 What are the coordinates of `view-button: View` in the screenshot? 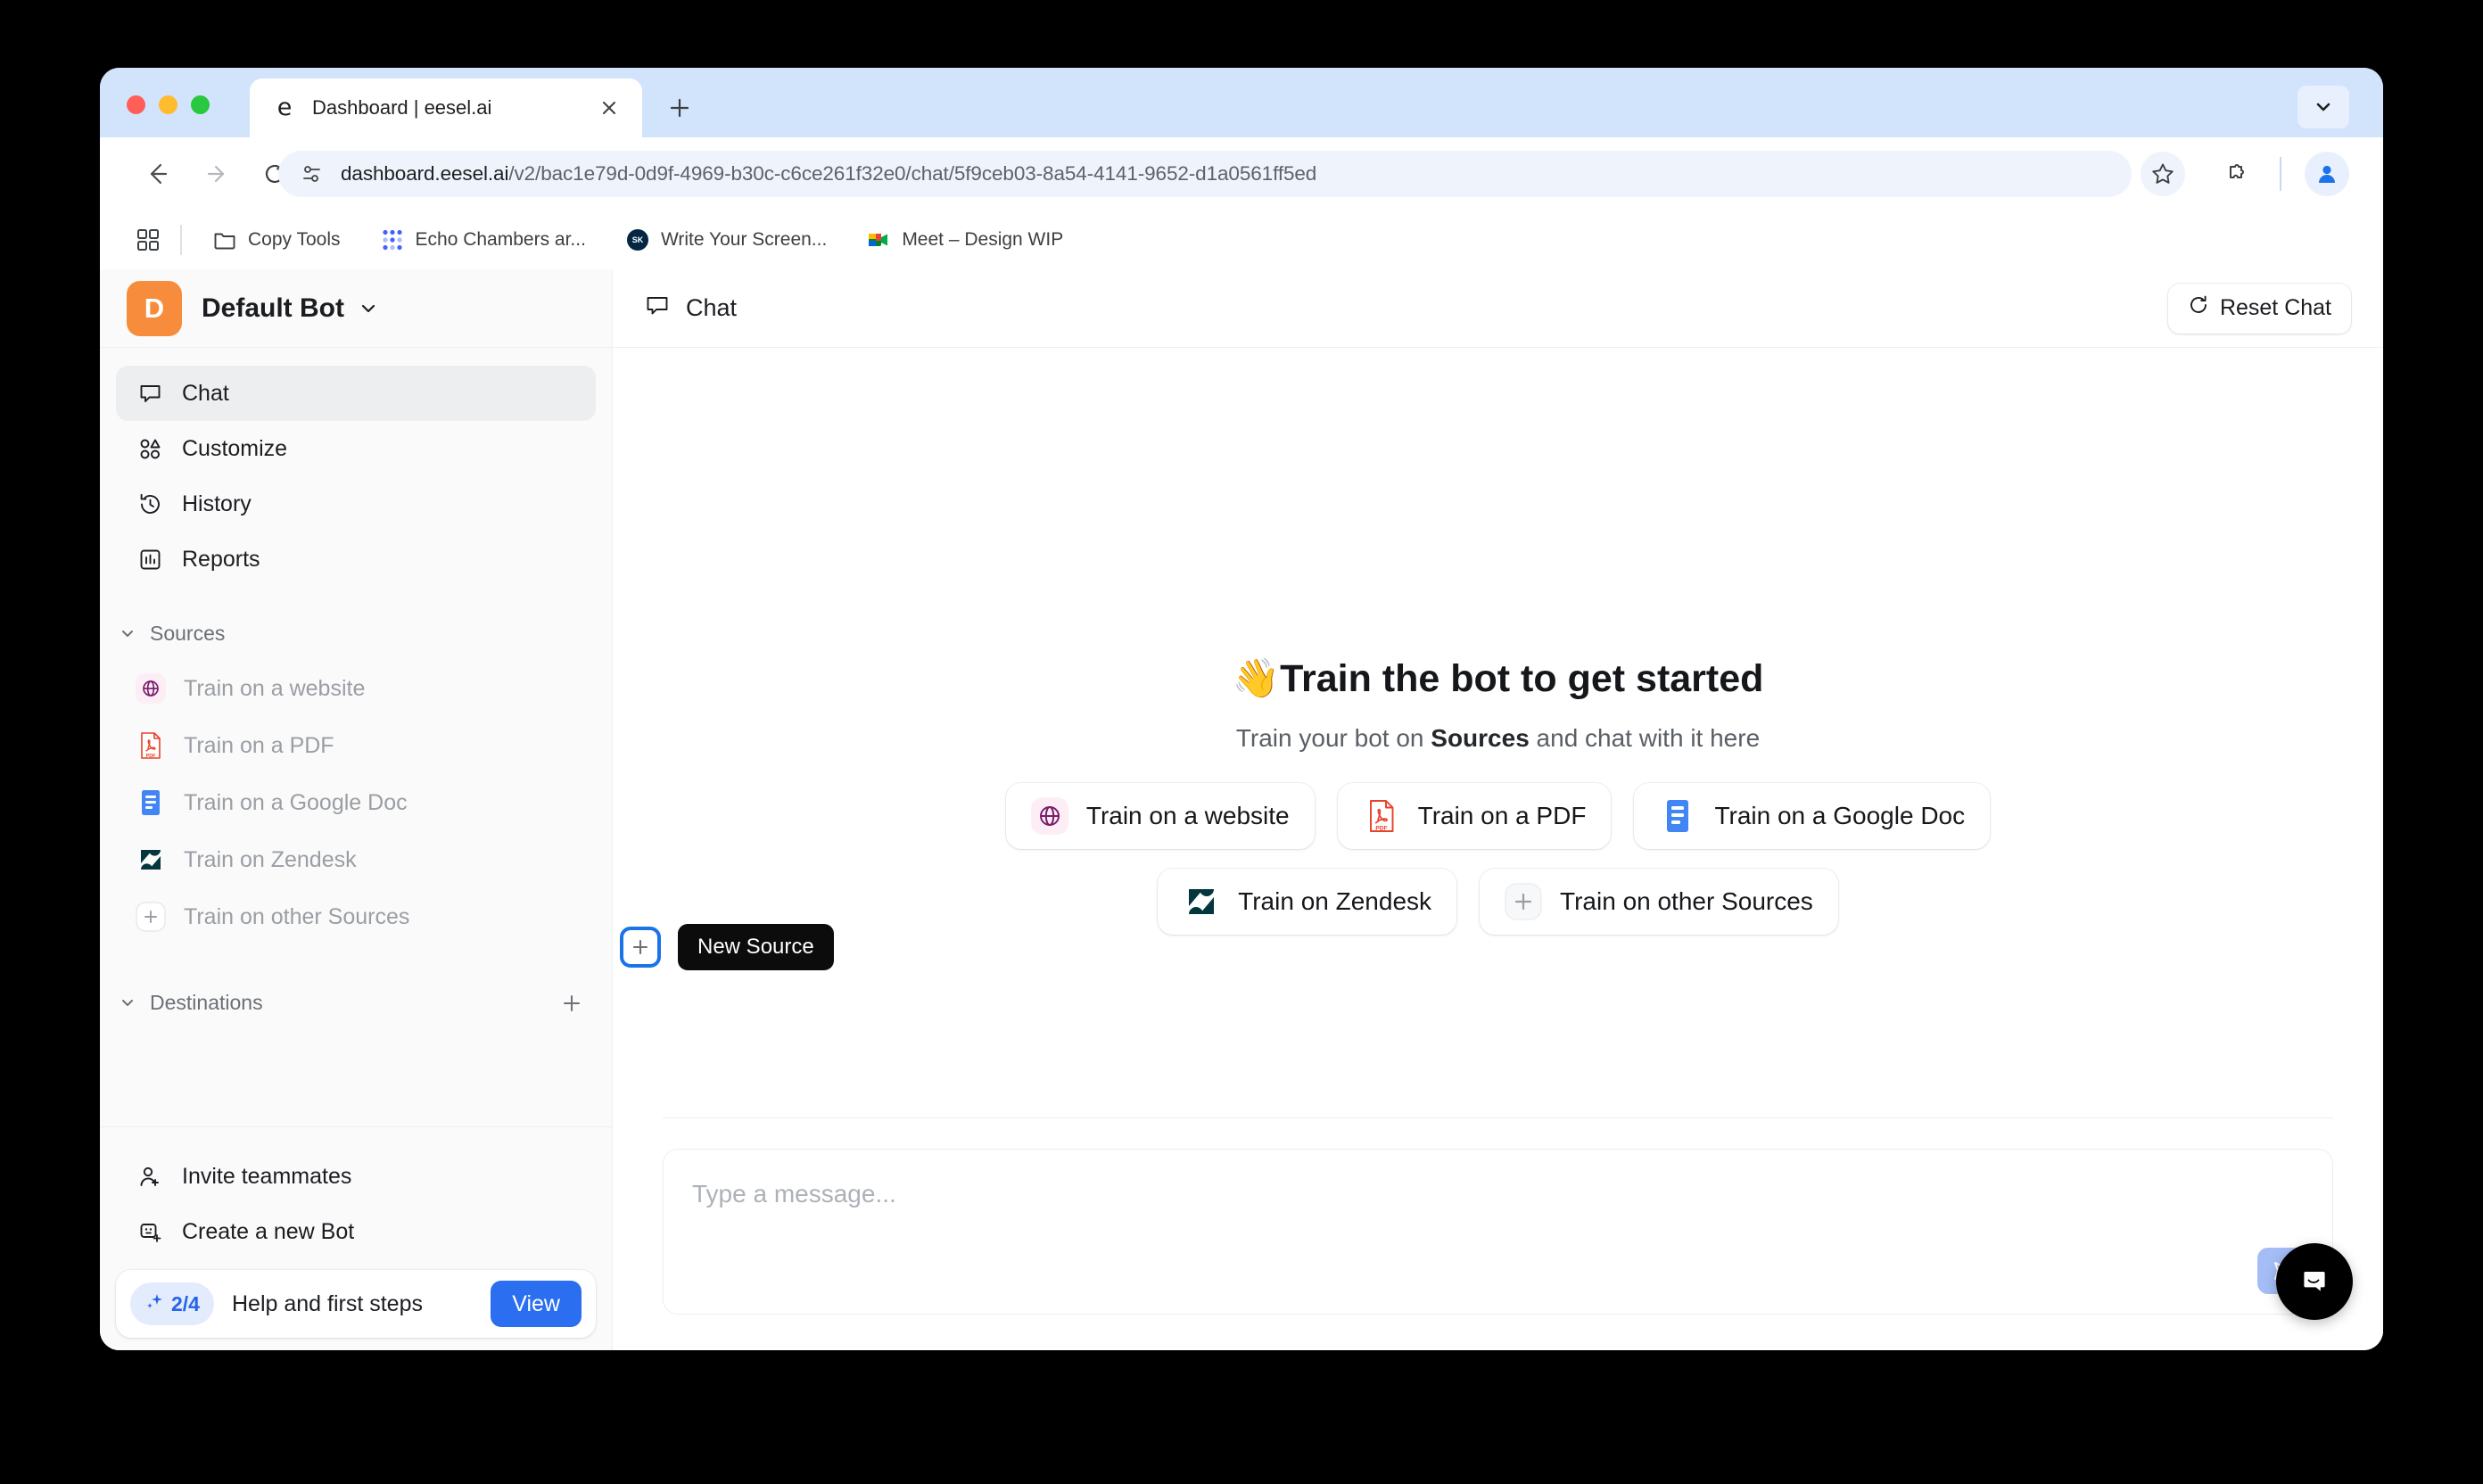 It's located at (536, 1304).